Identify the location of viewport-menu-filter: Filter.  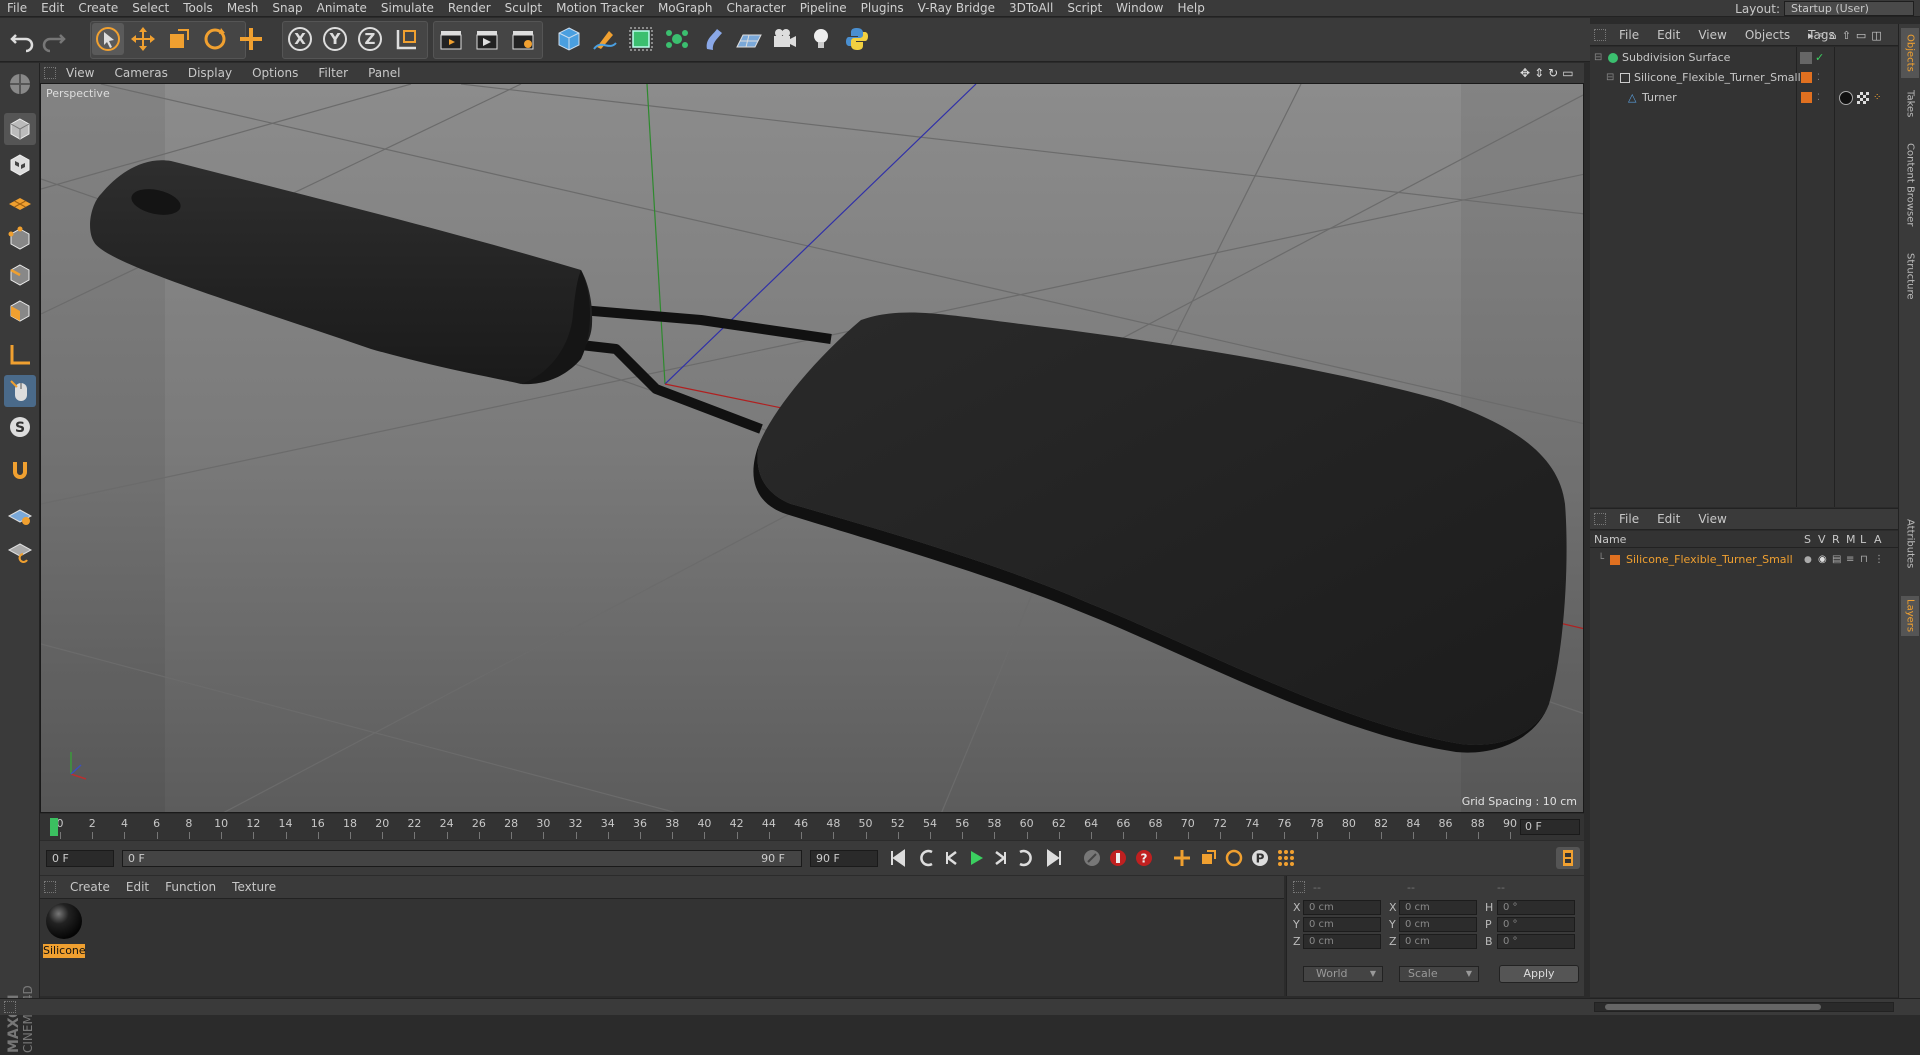
(333, 73).